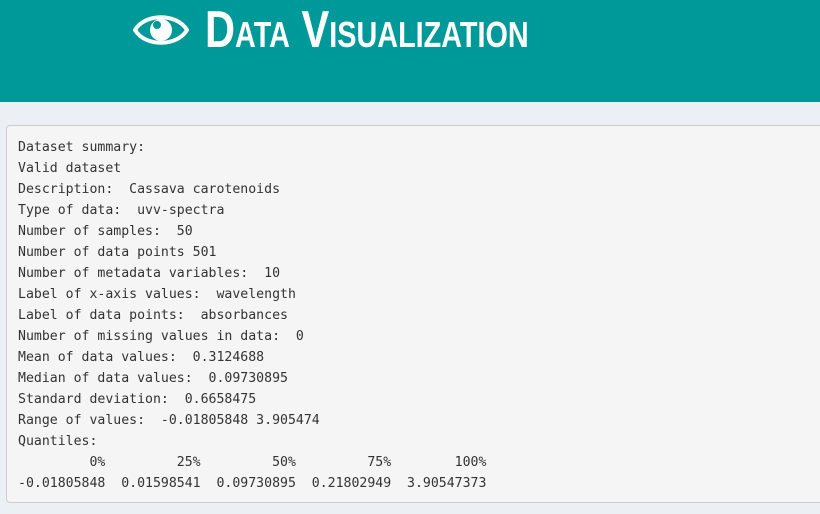 The width and height of the screenshot is (820, 514). I want to click on title-text: Data Visualization, so click(367, 30).